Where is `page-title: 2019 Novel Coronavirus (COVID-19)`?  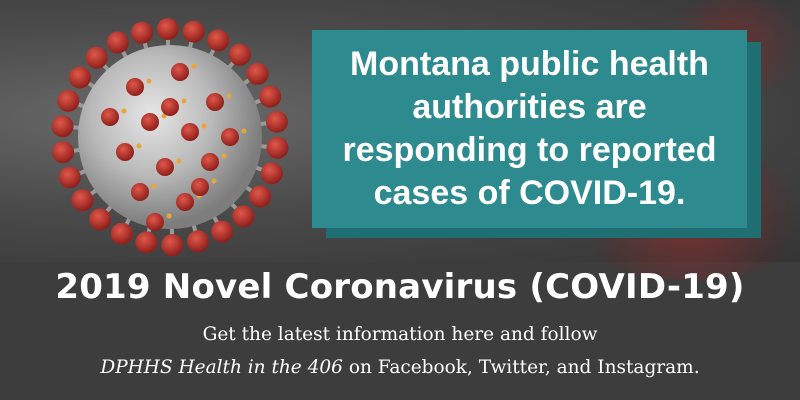 page-title: 2019 Novel Coronavirus (COVID-19) is located at coordinates (400, 287).